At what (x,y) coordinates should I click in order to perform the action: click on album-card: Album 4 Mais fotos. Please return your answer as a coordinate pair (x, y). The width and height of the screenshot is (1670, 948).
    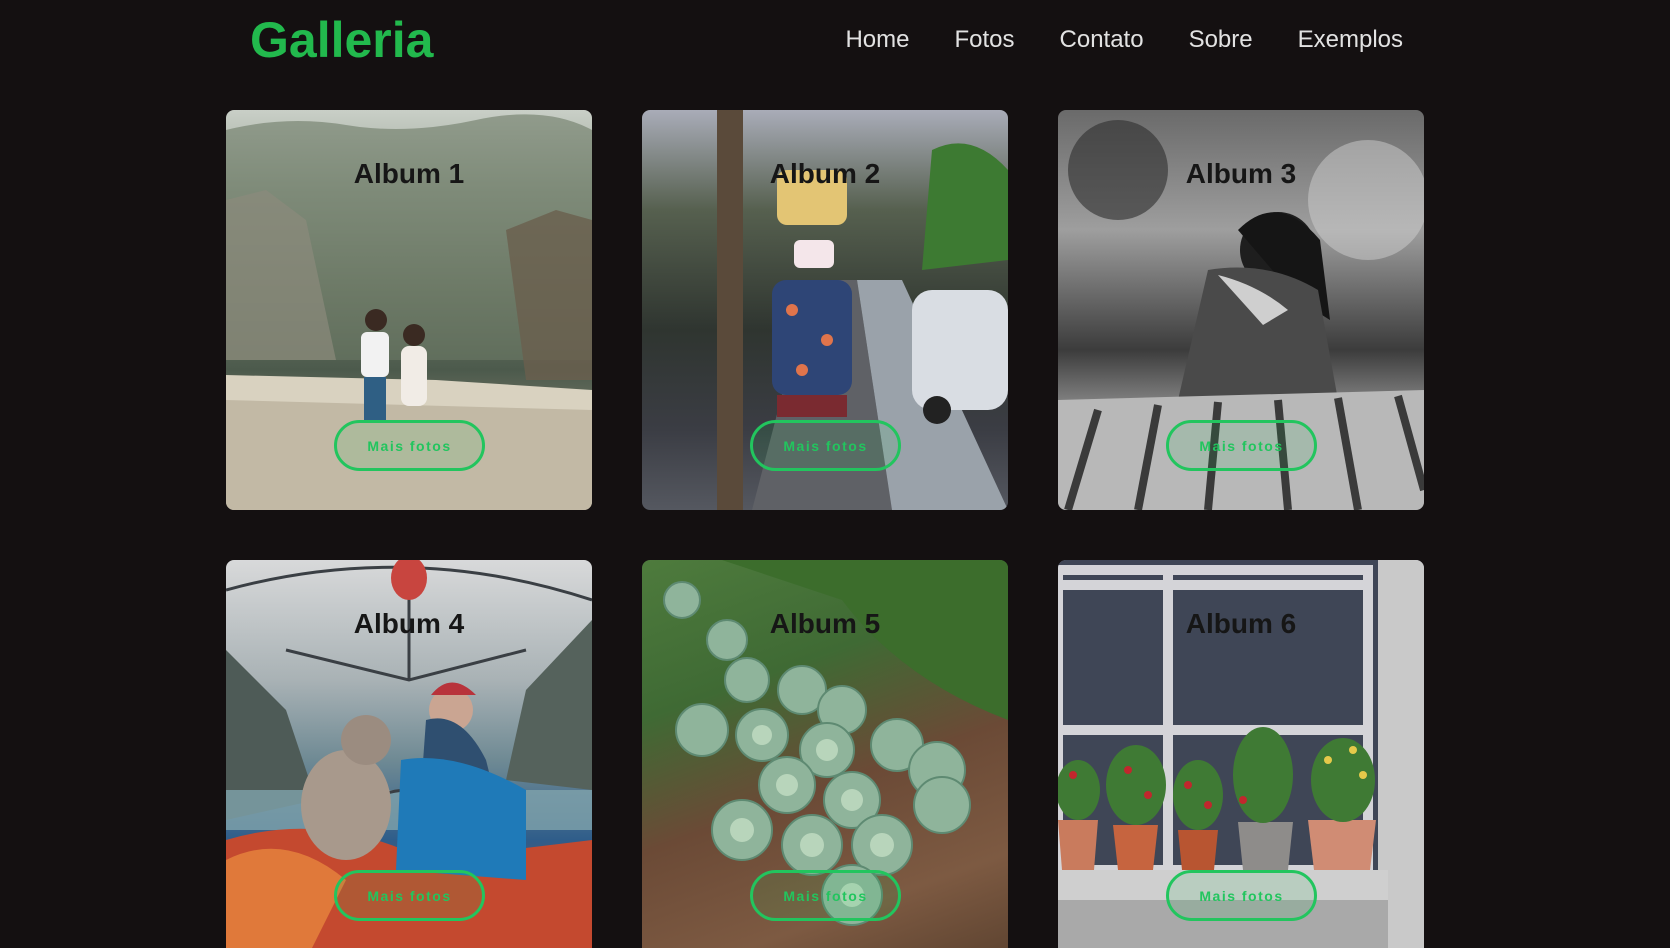
    Looking at the image, I should click on (409, 754).